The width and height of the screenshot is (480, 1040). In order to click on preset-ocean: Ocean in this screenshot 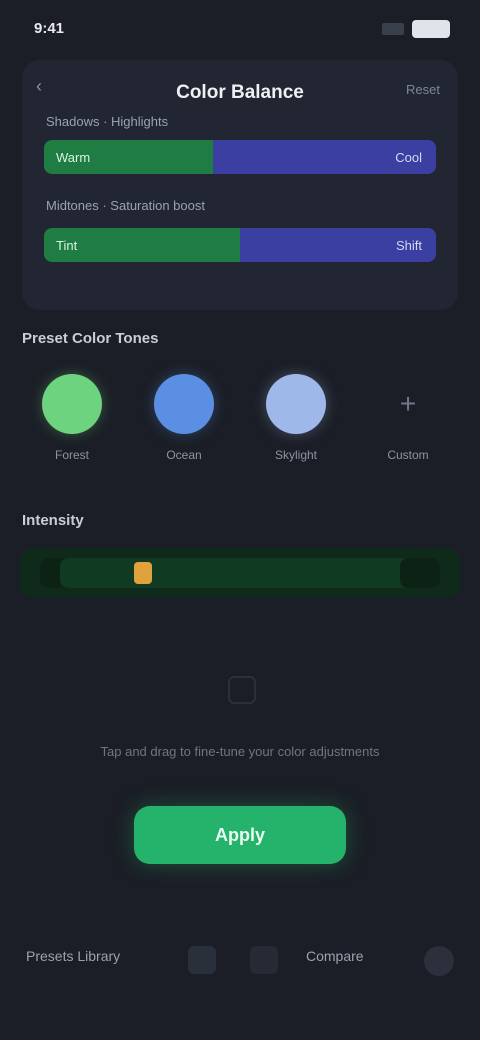, I will do `click(184, 418)`.